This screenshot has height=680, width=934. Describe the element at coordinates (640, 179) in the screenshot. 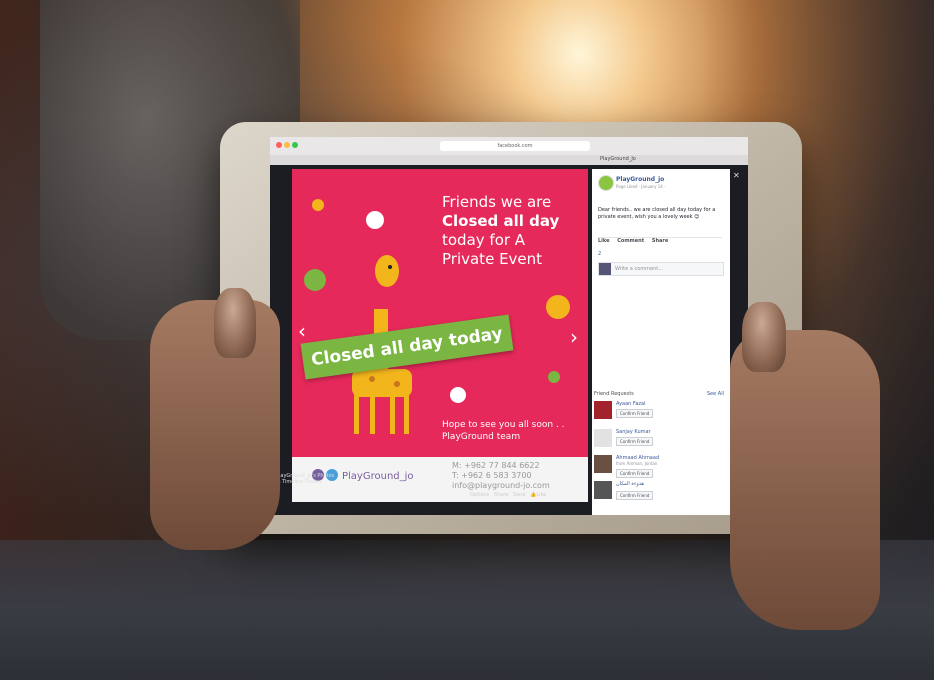

I see `page-name: PlayGround_jo` at that location.